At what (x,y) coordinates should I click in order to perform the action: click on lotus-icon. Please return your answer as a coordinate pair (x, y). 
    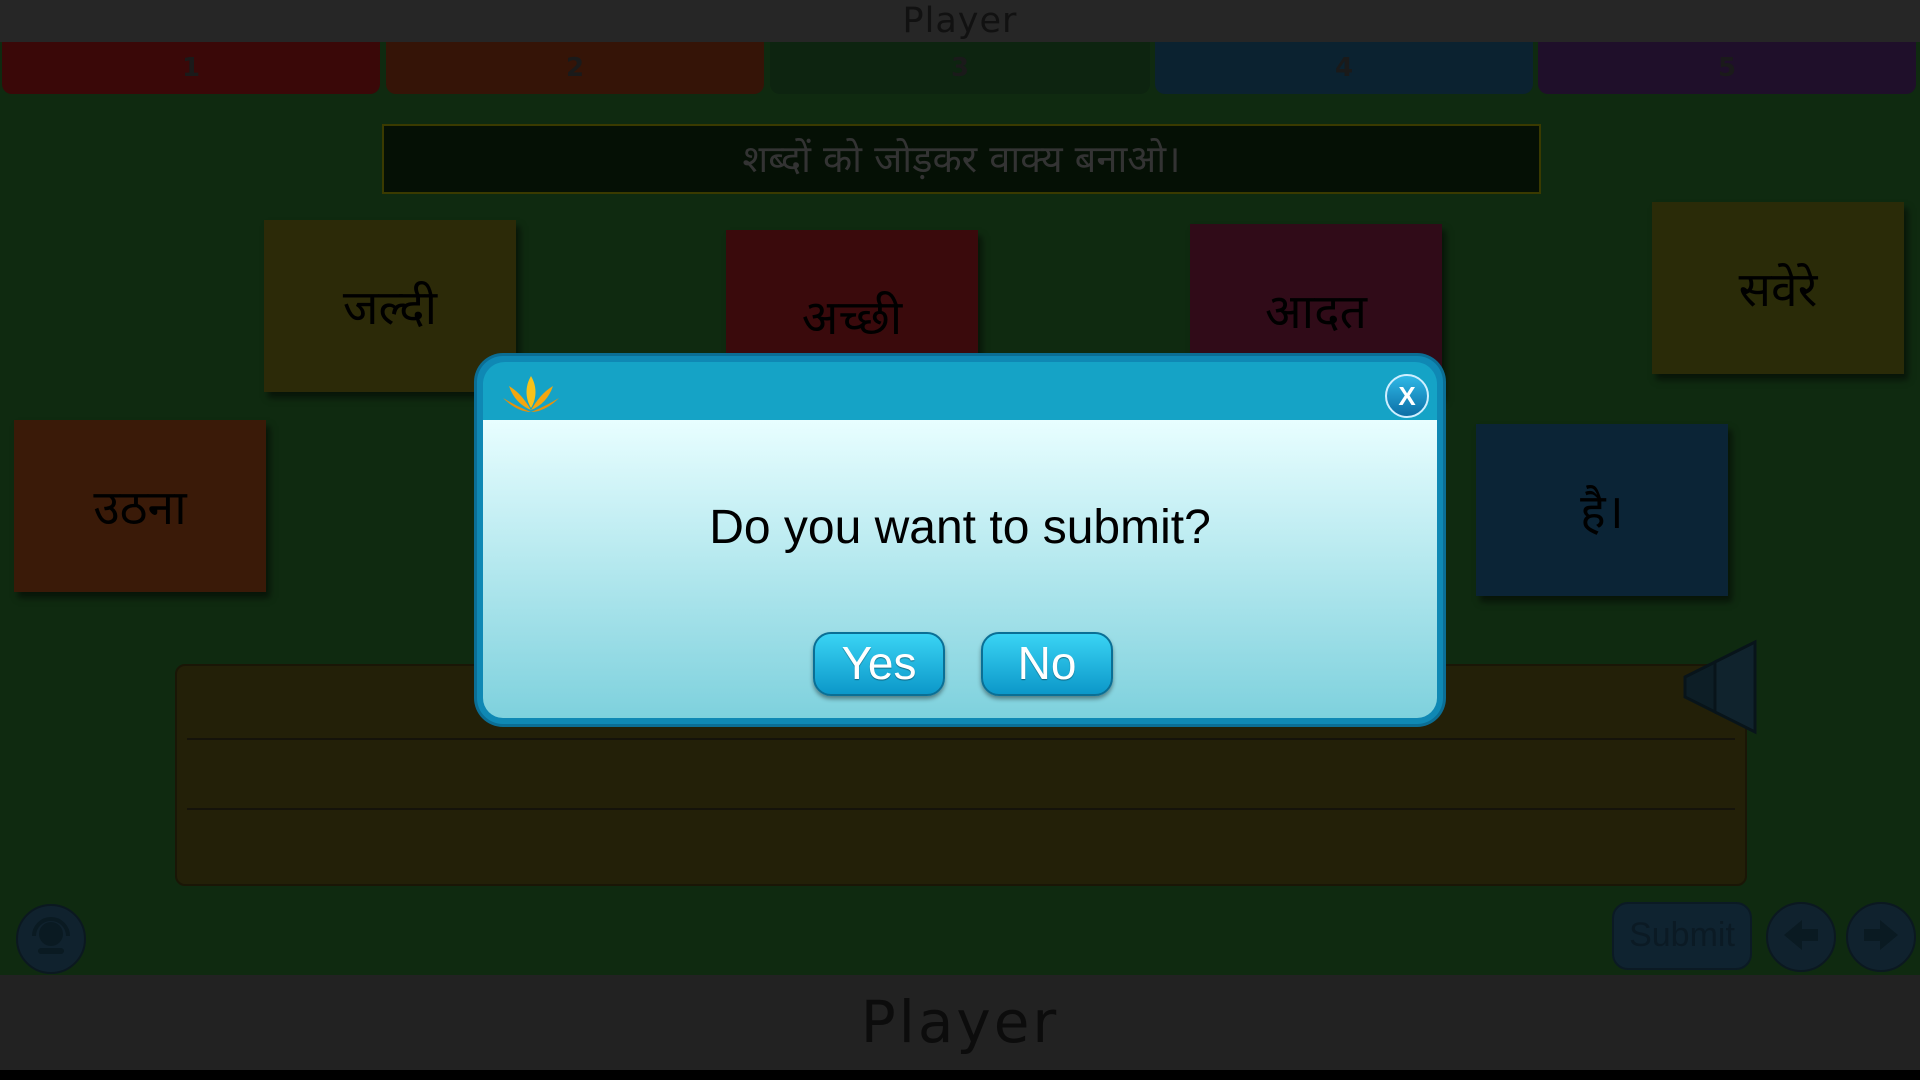
    Looking at the image, I should click on (531, 395).